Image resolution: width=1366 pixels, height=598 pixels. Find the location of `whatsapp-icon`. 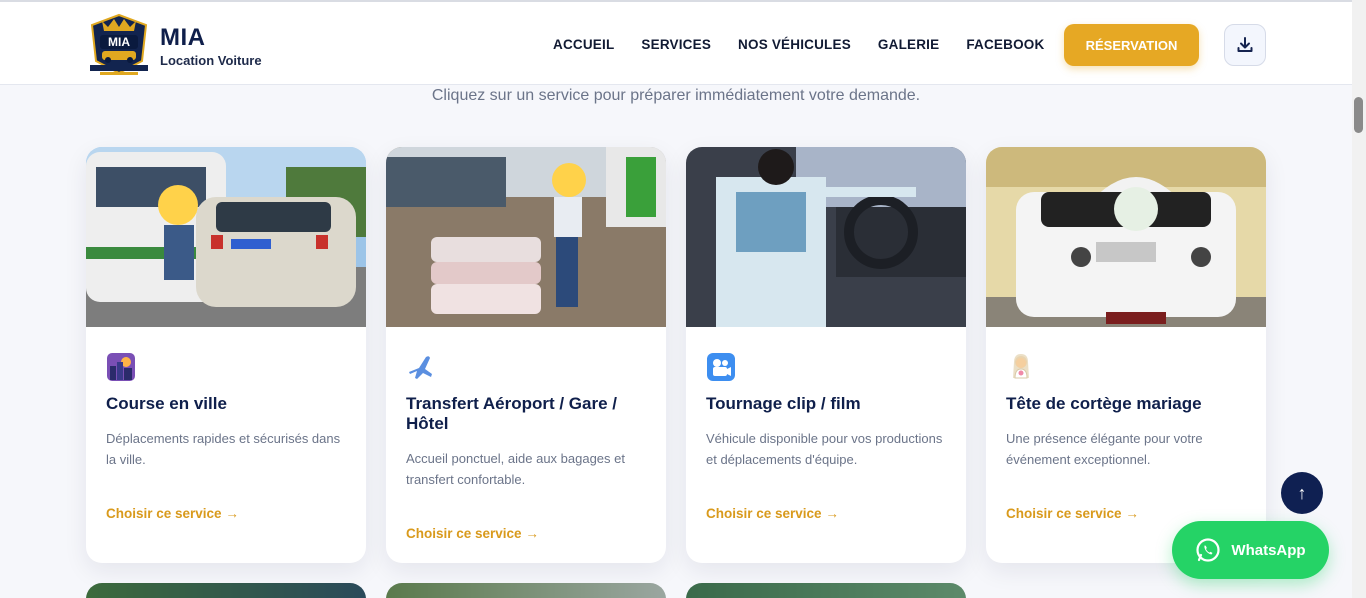

whatsapp-icon is located at coordinates (1208, 550).